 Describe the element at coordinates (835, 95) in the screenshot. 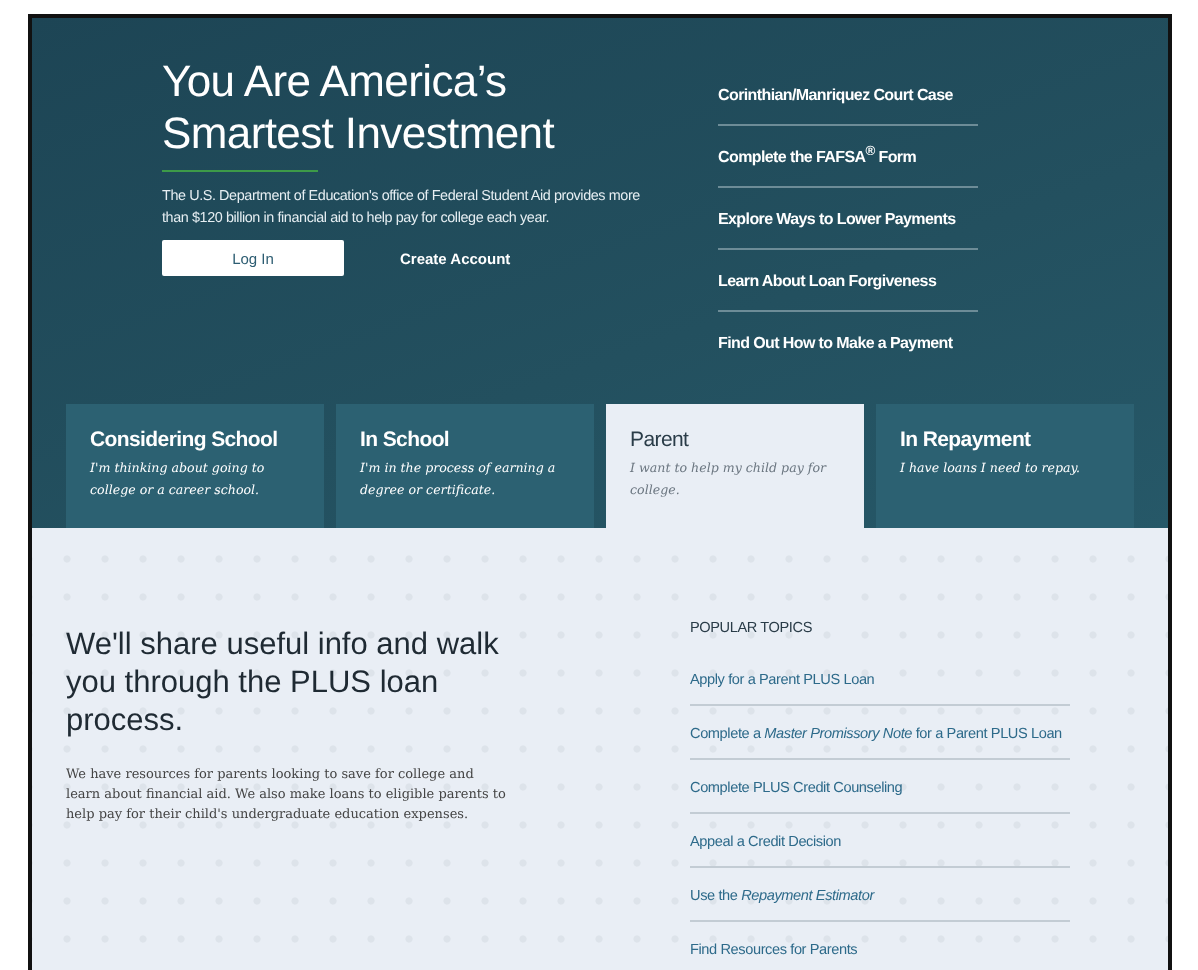

I see `quick-link: Corinthian/Manriquez Court Case` at that location.